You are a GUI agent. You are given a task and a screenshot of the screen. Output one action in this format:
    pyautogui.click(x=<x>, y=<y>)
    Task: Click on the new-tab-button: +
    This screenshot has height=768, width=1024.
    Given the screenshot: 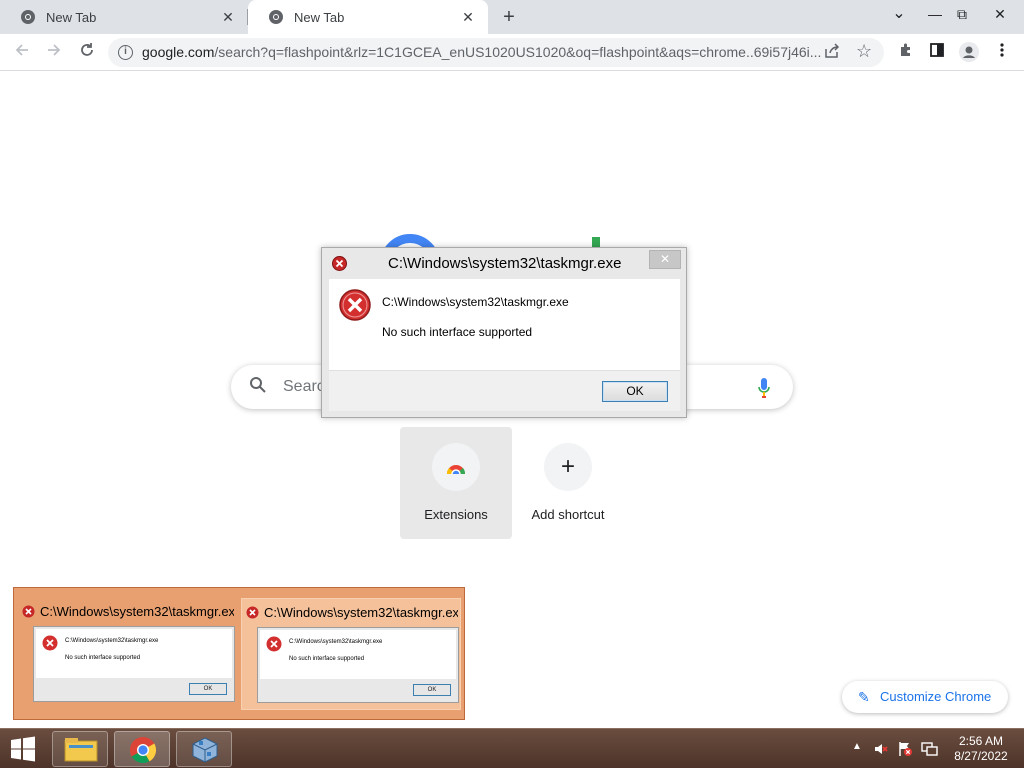 What is the action you would take?
    pyautogui.click(x=509, y=17)
    